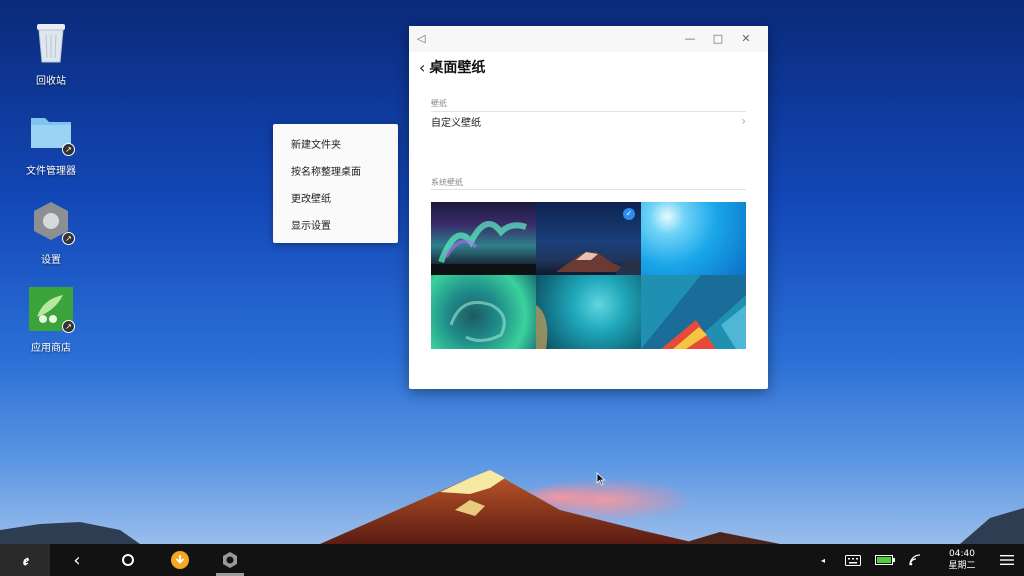  I want to click on desktop-icon-app-store: ↗ 应用商店, so click(51, 325).